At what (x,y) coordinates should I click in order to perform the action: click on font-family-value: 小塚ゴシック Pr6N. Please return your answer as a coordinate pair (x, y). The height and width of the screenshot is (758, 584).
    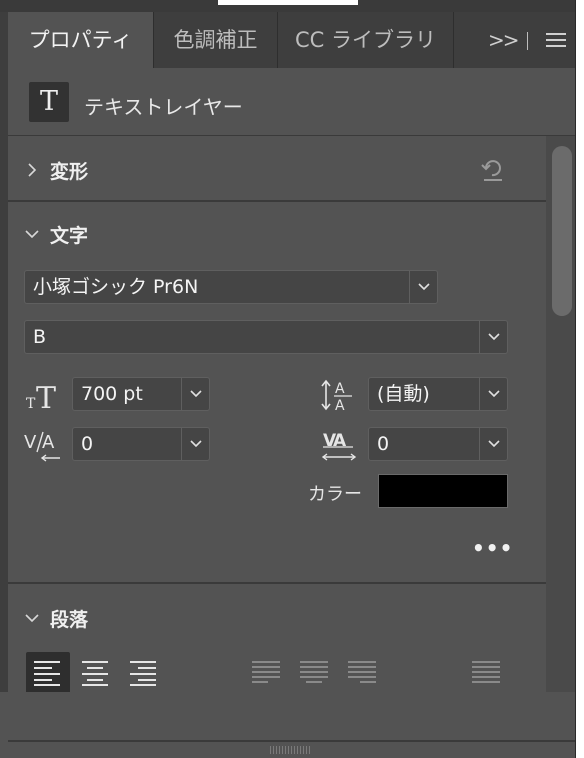
    Looking at the image, I should click on (116, 287).